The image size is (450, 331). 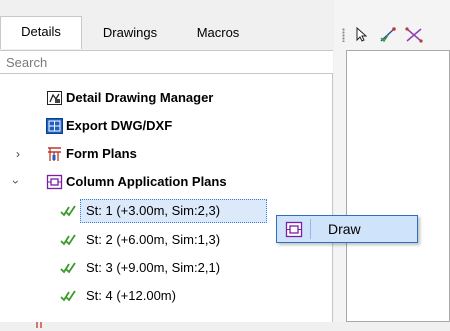 What do you see at coordinates (54, 126) in the screenshot?
I see `export-dwg-icon` at bounding box center [54, 126].